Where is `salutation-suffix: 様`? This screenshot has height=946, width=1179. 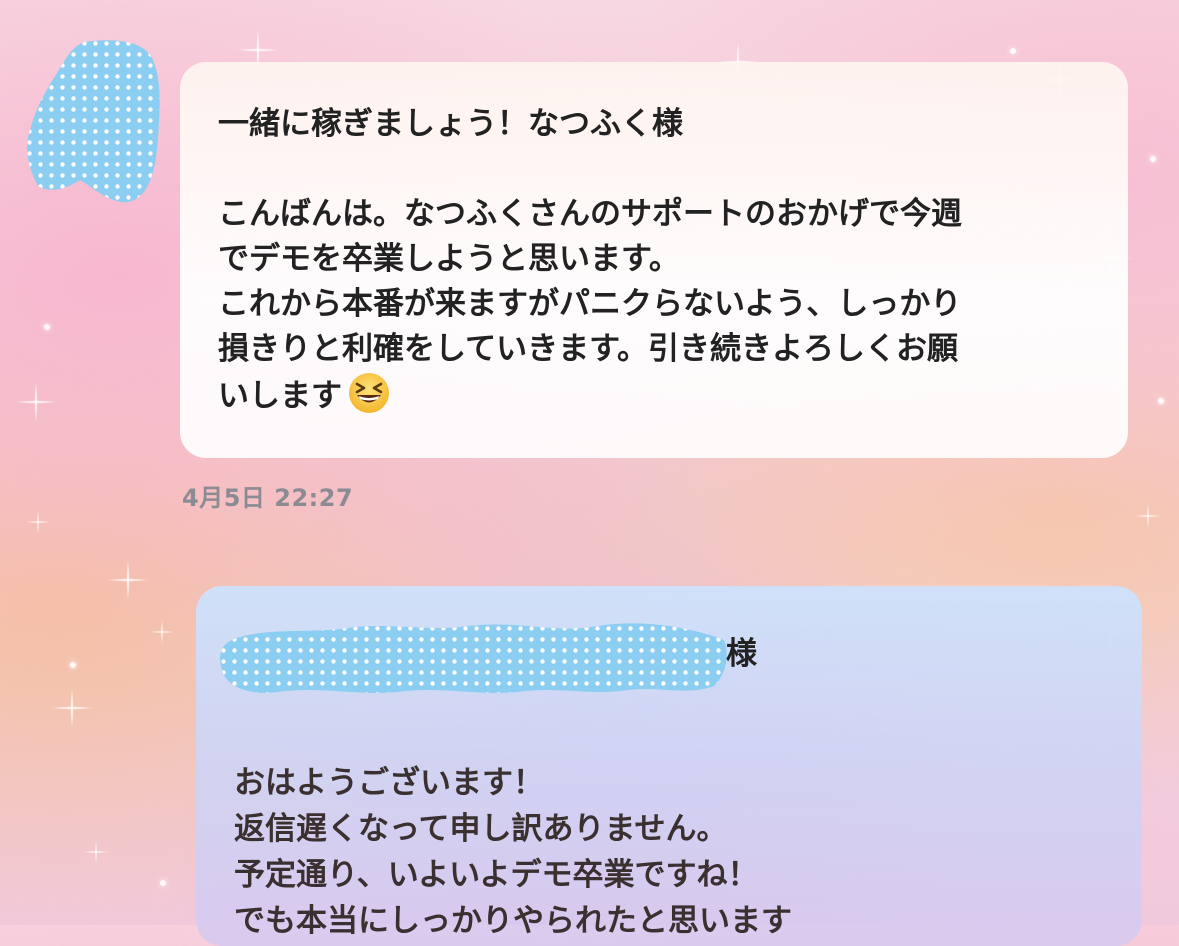 salutation-suffix: 様 is located at coordinates (741, 654).